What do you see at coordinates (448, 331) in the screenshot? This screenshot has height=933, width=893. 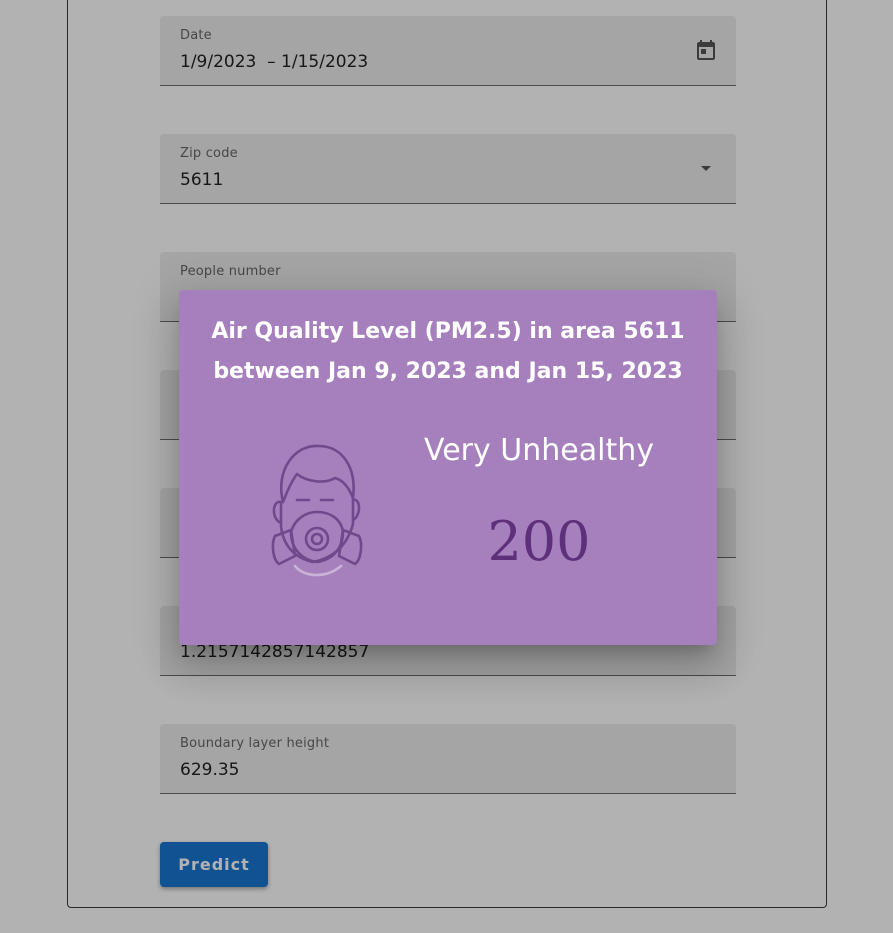 I see `dialog-title-line-1: Air Quality Level (PM2.5) in area 5611` at bounding box center [448, 331].